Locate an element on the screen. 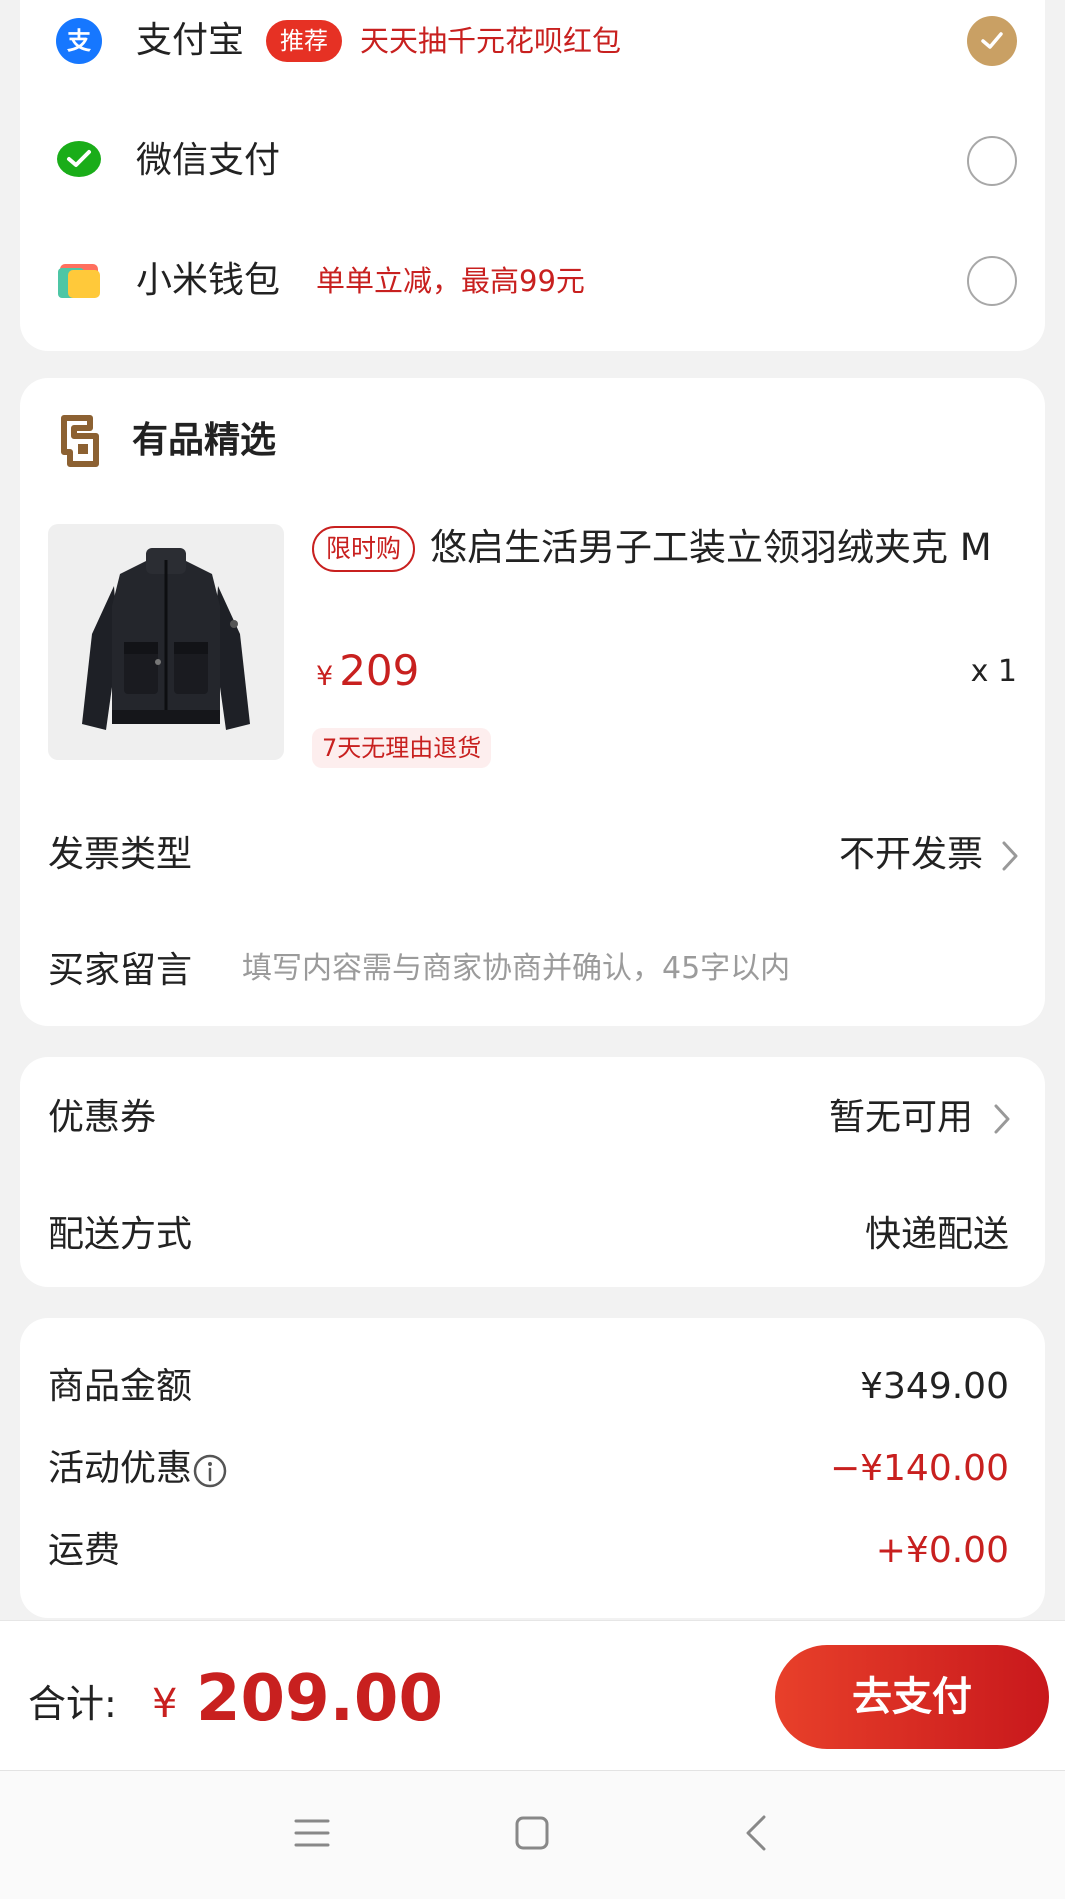 This screenshot has width=1065, height=1899. invoice-value: 不开发票 is located at coordinates (910, 854).